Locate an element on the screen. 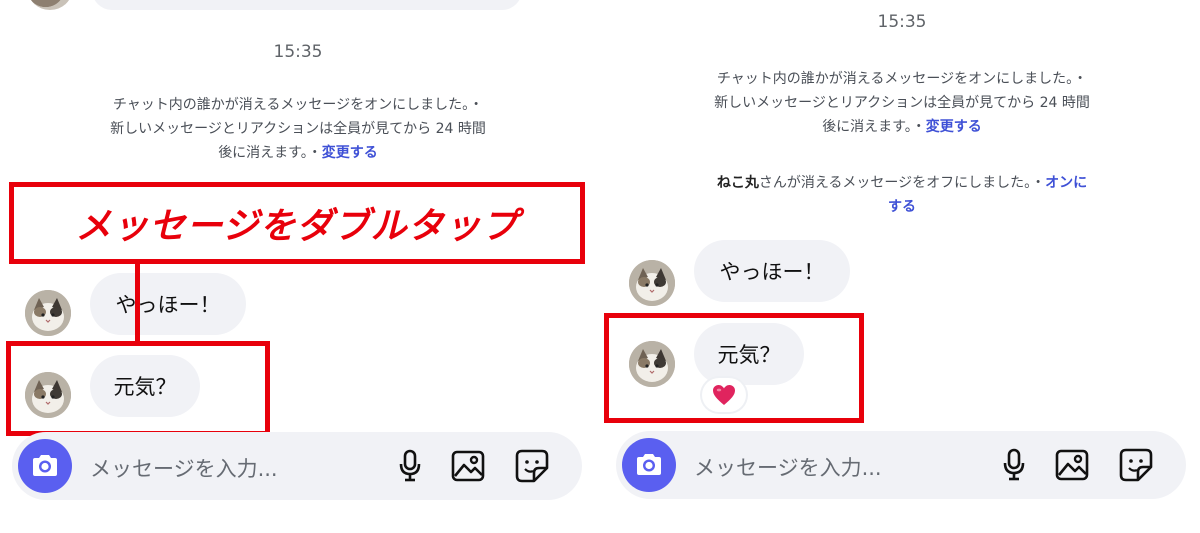 The height and width of the screenshot is (533, 1200). system-notice-line: する is located at coordinates (902, 207).